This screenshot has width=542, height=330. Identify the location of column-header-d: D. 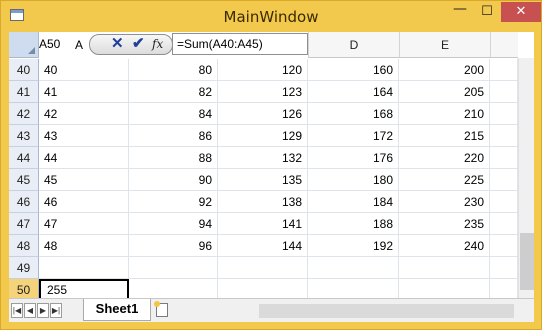
(353, 45).